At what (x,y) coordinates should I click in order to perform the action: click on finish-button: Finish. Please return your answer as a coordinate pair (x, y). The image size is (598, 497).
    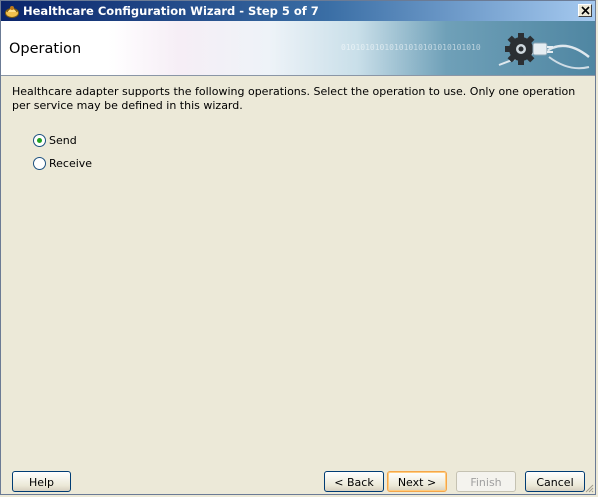
    Looking at the image, I should click on (486, 481).